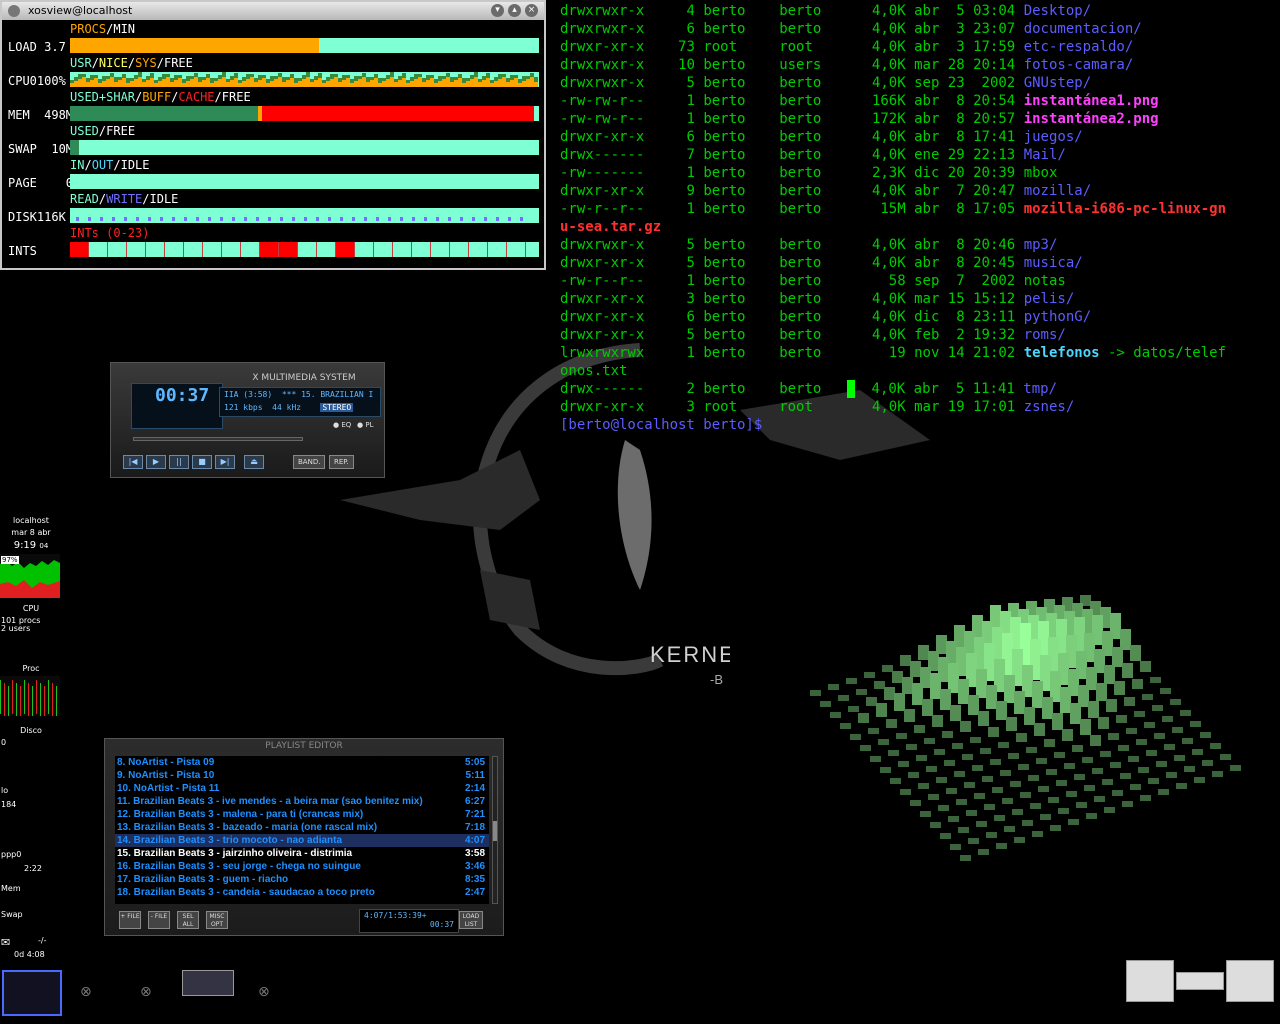 Image resolution: width=1280 pixels, height=1024 pixels. What do you see at coordinates (302, 762) in the screenshot?
I see `playlist-row: 8. NoArtist - Pista 09 5:05` at bounding box center [302, 762].